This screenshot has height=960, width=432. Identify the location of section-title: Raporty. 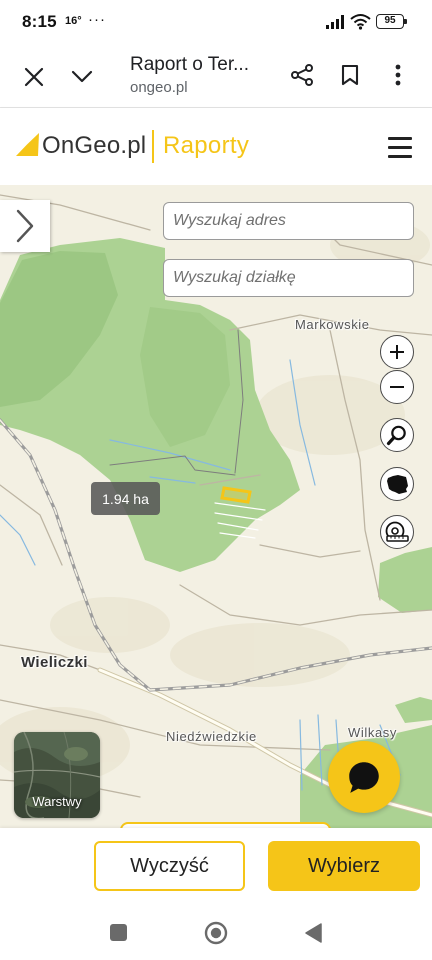
(206, 146).